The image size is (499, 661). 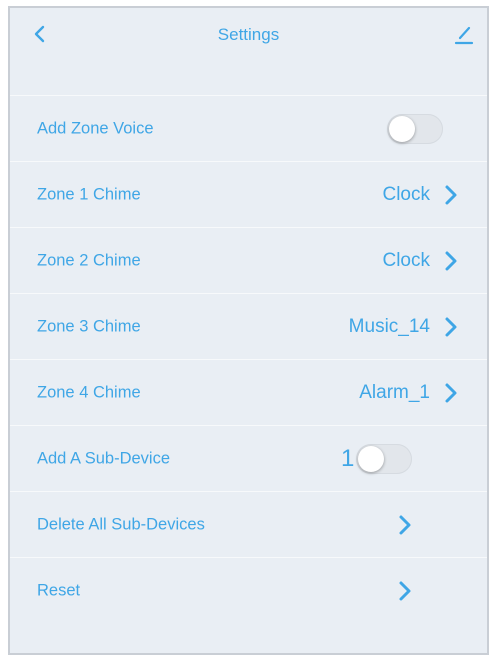 What do you see at coordinates (394, 392) in the screenshot?
I see `row-value: Alarm_1` at bounding box center [394, 392].